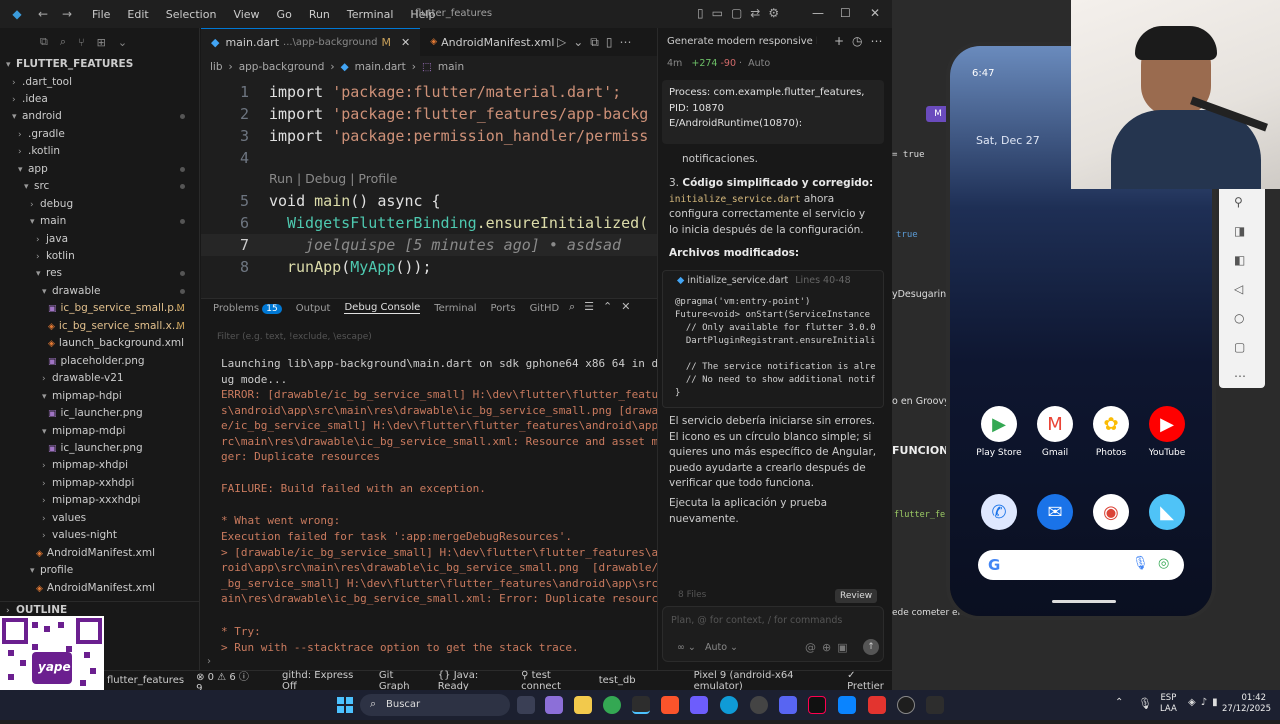 The width and height of the screenshot is (1280, 724). What do you see at coordinates (1246, 704) in the screenshot?
I see `clock: 01:42 27/12/2025` at bounding box center [1246, 704].